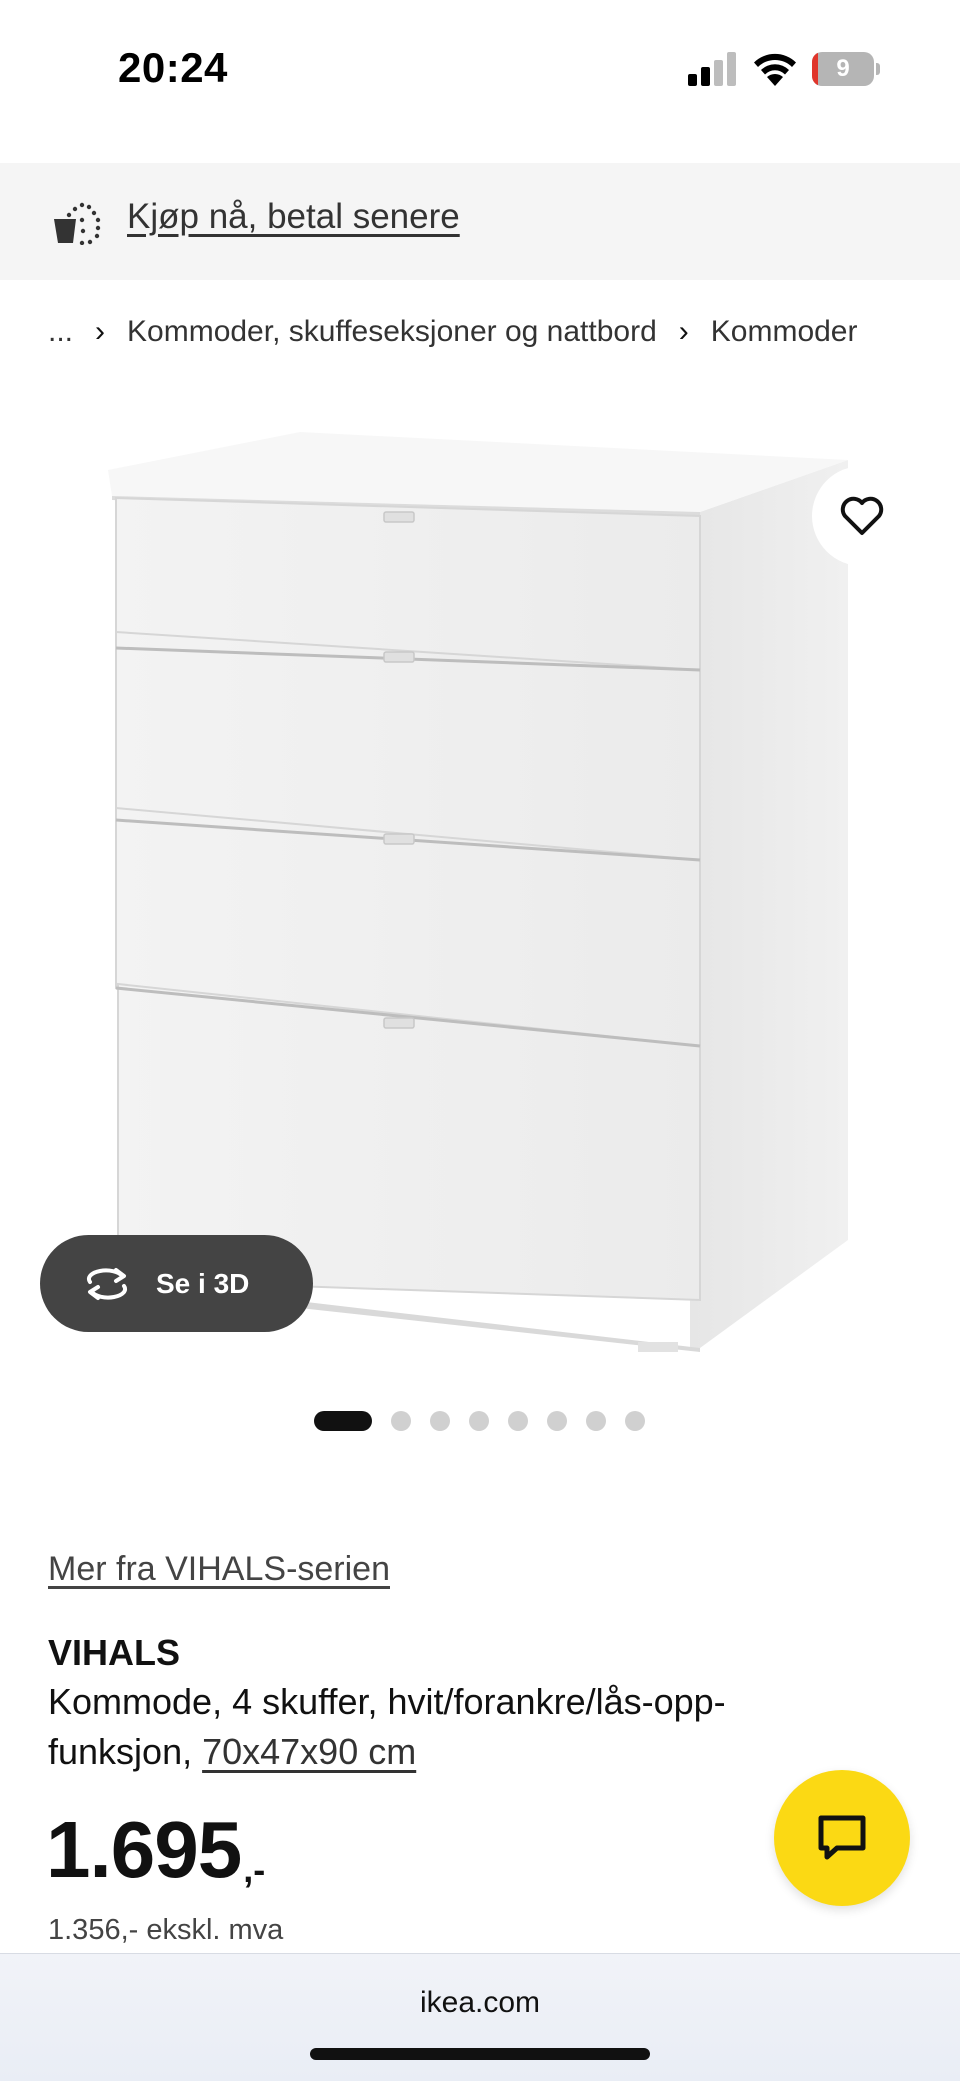 Image resolution: width=960 pixels, height=2081 pixels. What do you see at coordinates (144, 1849) in the screenshot?
I see `price-value: 1.695` at bounding box center [144, 1849].